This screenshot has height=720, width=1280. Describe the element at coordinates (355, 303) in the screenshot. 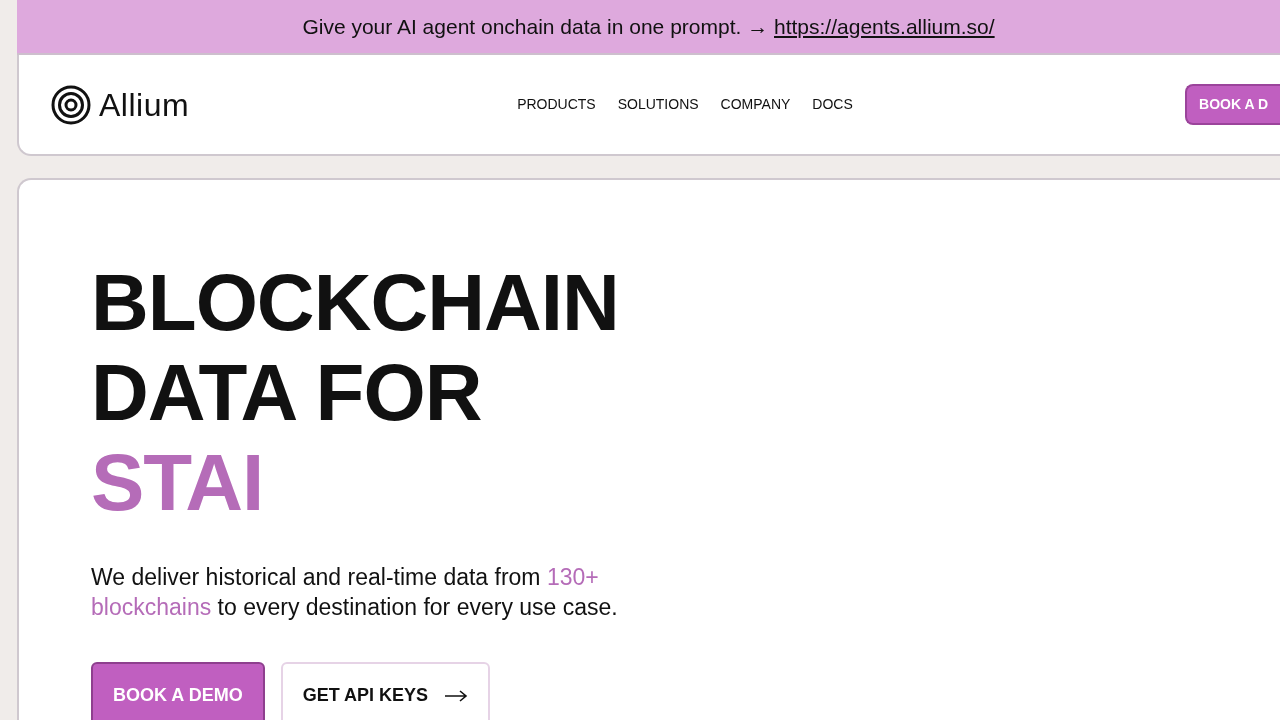

I see `headline-line: BLOCKCHAIN` at that location.